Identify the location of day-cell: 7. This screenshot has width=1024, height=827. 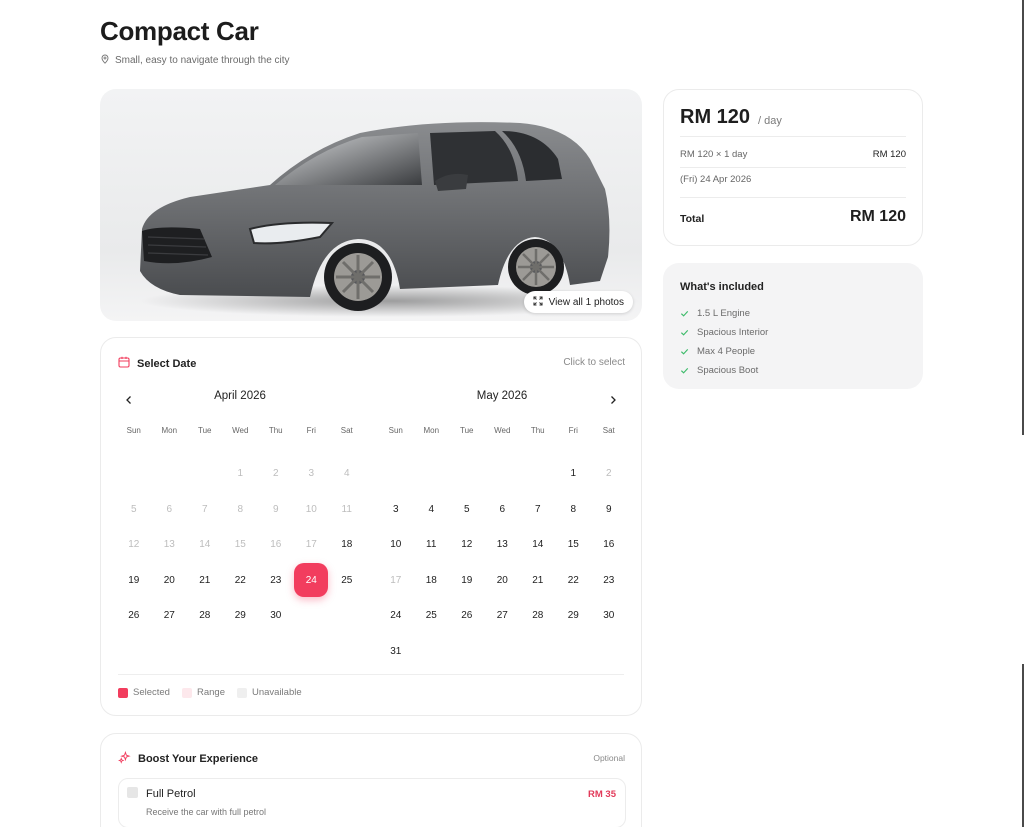
(538, 510).